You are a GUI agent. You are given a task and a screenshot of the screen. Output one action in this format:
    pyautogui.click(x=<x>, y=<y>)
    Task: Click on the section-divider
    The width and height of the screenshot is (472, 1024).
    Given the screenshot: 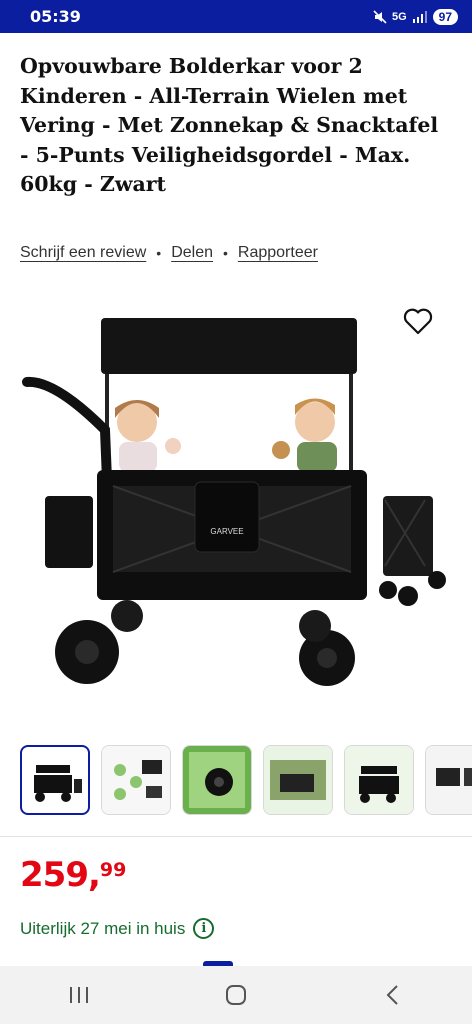 What is the action you would take?
    pyautogui.click(x=236, y=836)
    